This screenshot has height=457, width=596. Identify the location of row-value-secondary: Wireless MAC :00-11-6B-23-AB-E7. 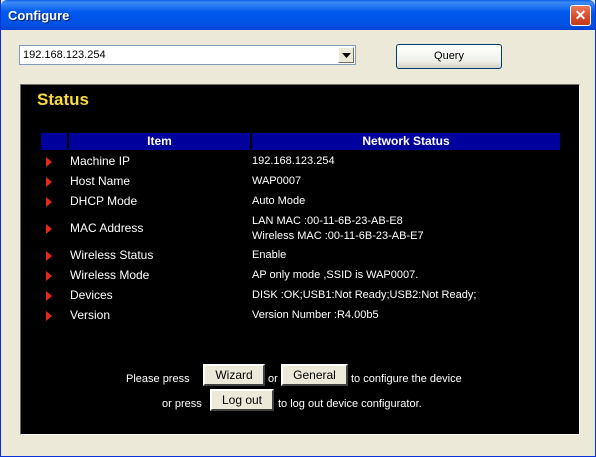
(338, 236).